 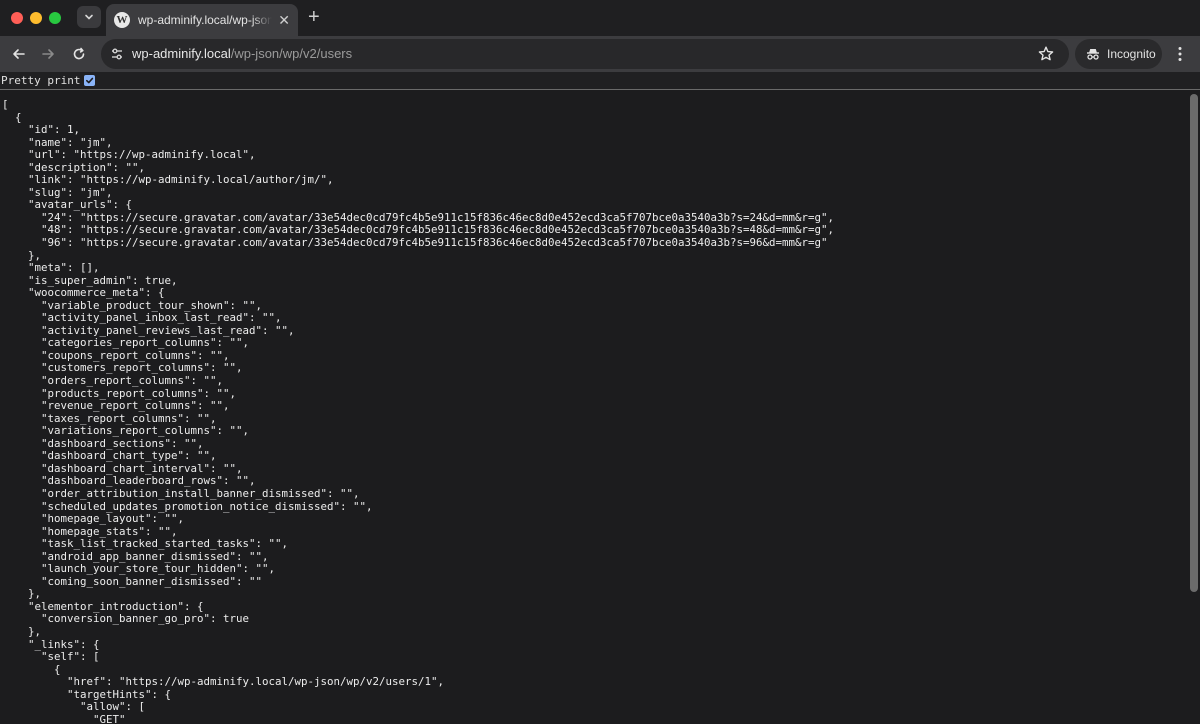 What do you see at coordinates (109, 456) in the screenshot?
I see `json-line: "dashboard_chart_type": "",` at bounding box center [109, 456].